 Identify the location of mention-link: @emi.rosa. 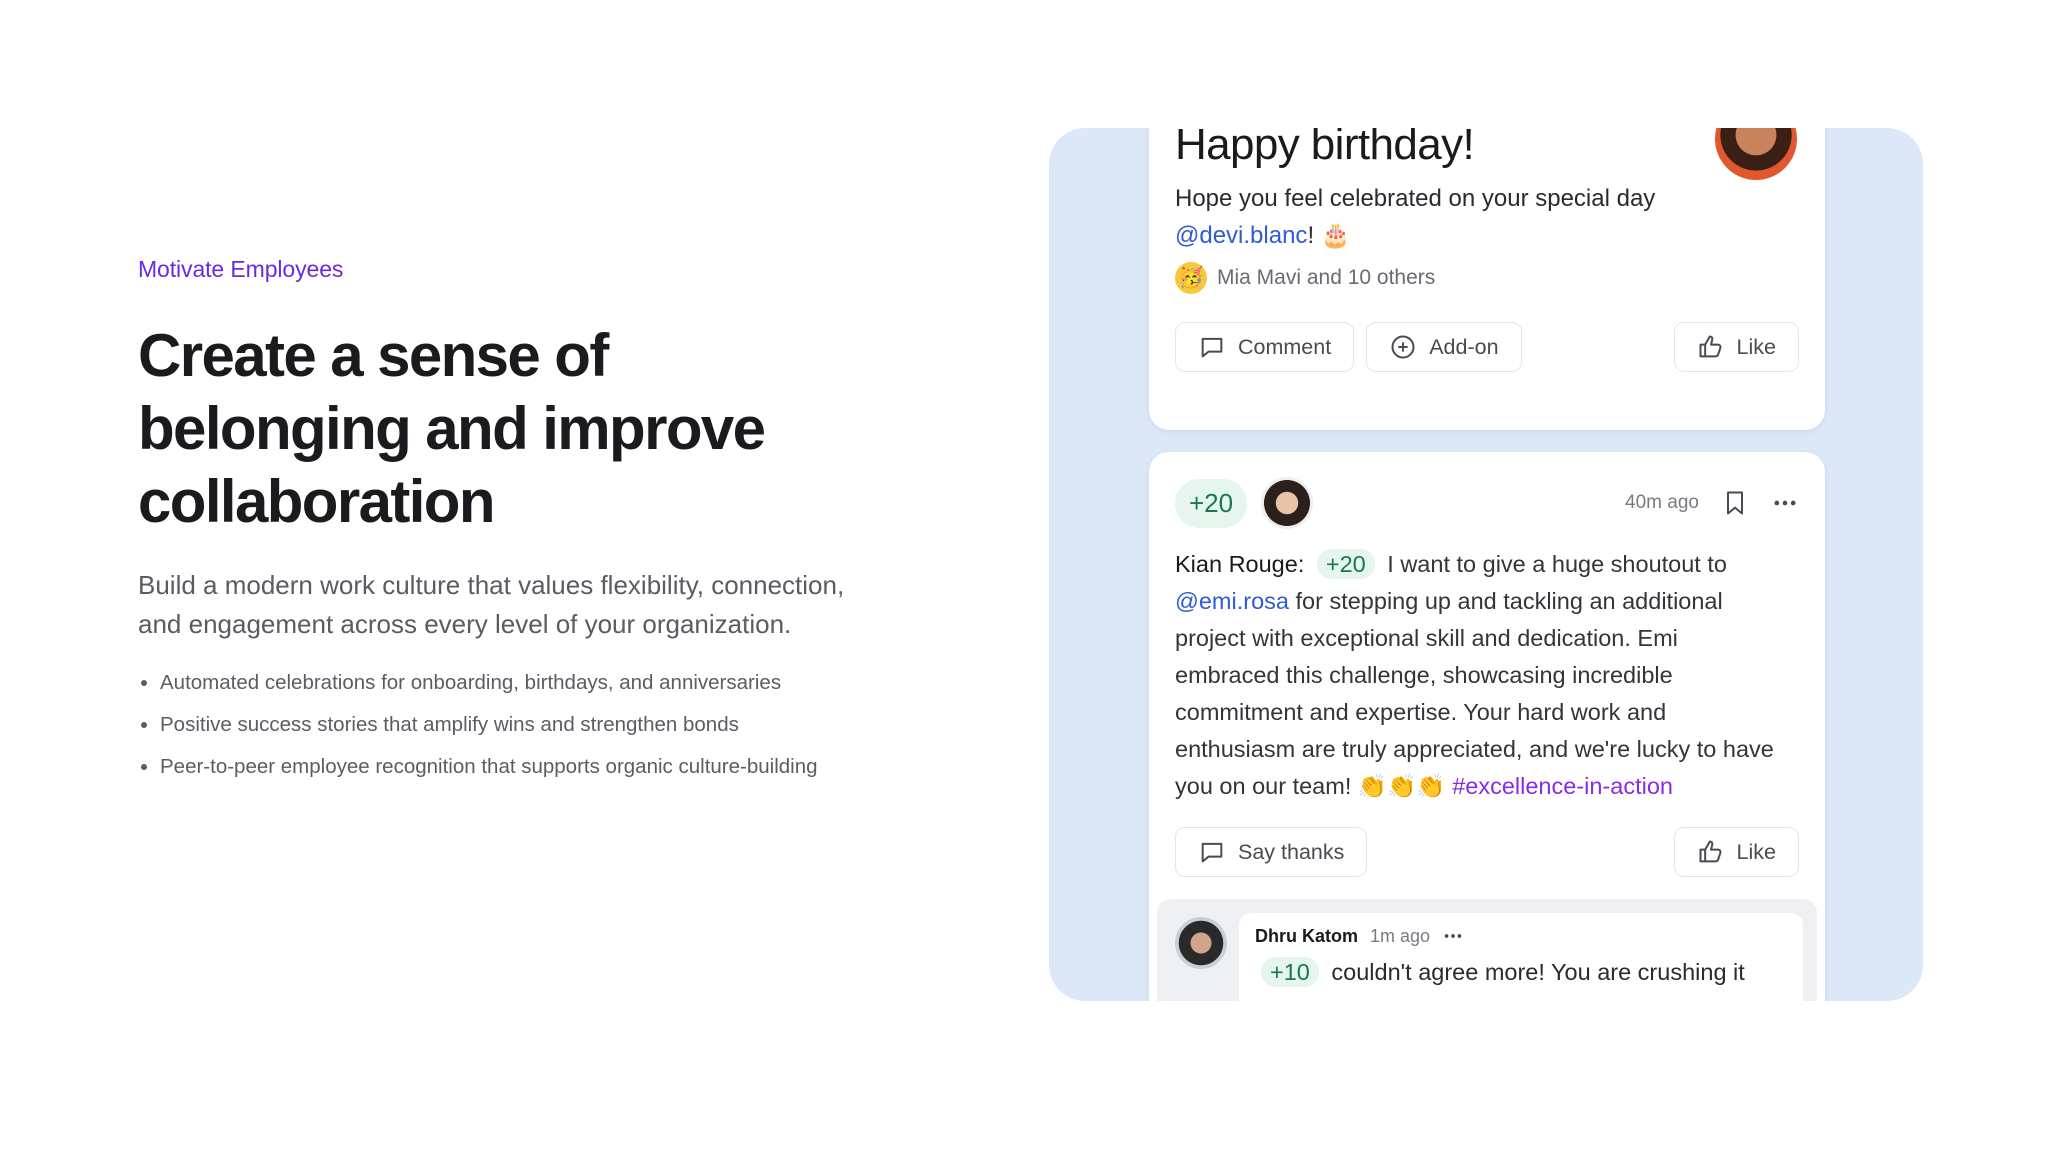
(1232, 601).